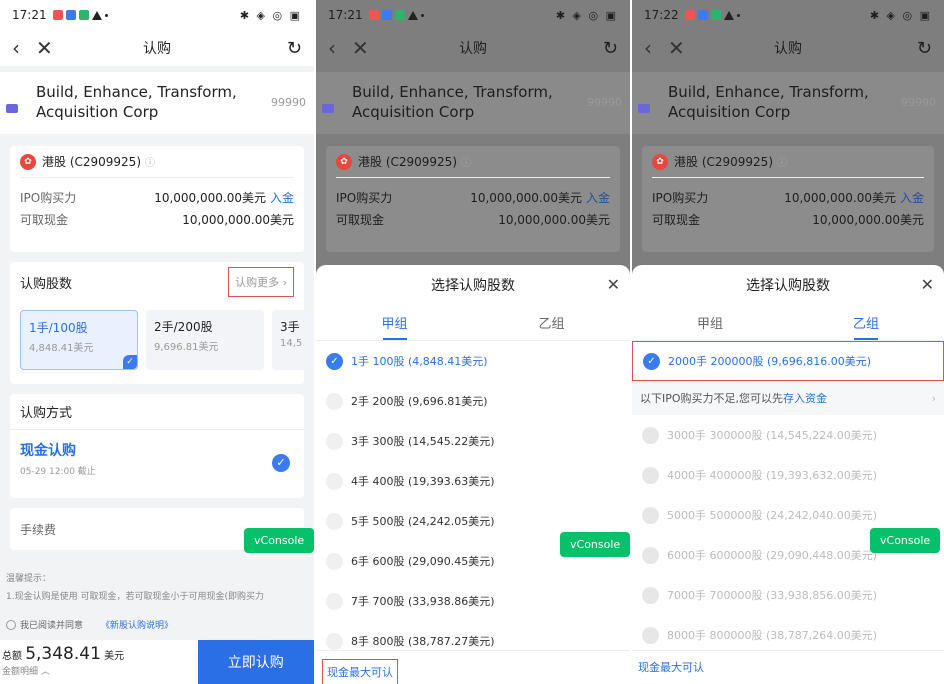 The height and width of the screenshot is (684, 944). I want to click on cash-method-title: 现金认购, so click(48, 451).